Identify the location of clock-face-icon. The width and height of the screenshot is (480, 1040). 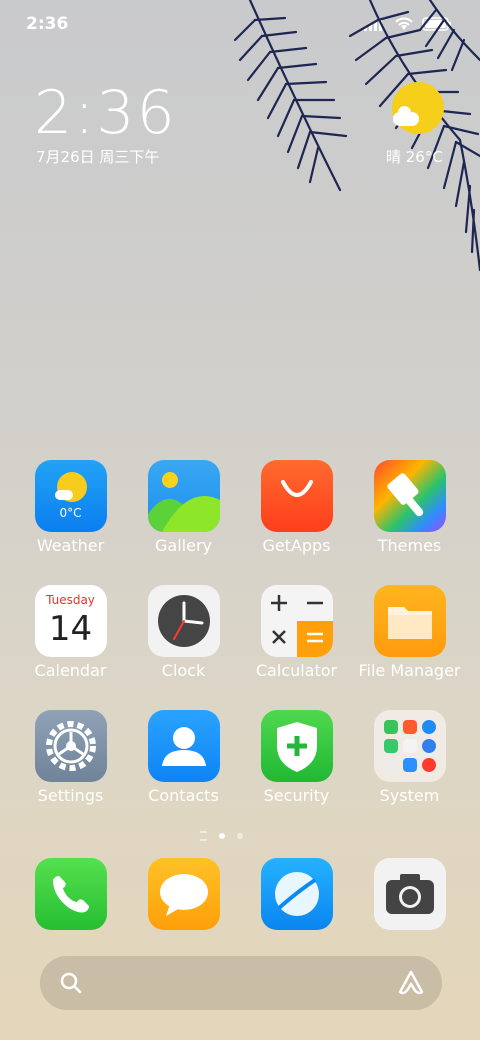
(183, 621).